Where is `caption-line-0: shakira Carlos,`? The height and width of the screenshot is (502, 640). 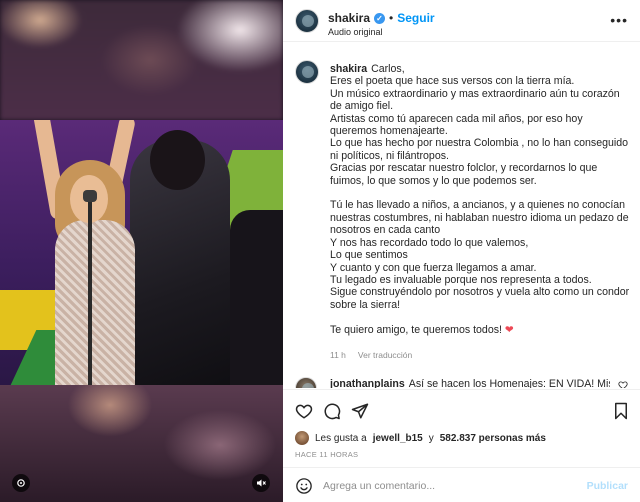
caption-line-0: shakira Carlos, is located at coordinates (480, 69).